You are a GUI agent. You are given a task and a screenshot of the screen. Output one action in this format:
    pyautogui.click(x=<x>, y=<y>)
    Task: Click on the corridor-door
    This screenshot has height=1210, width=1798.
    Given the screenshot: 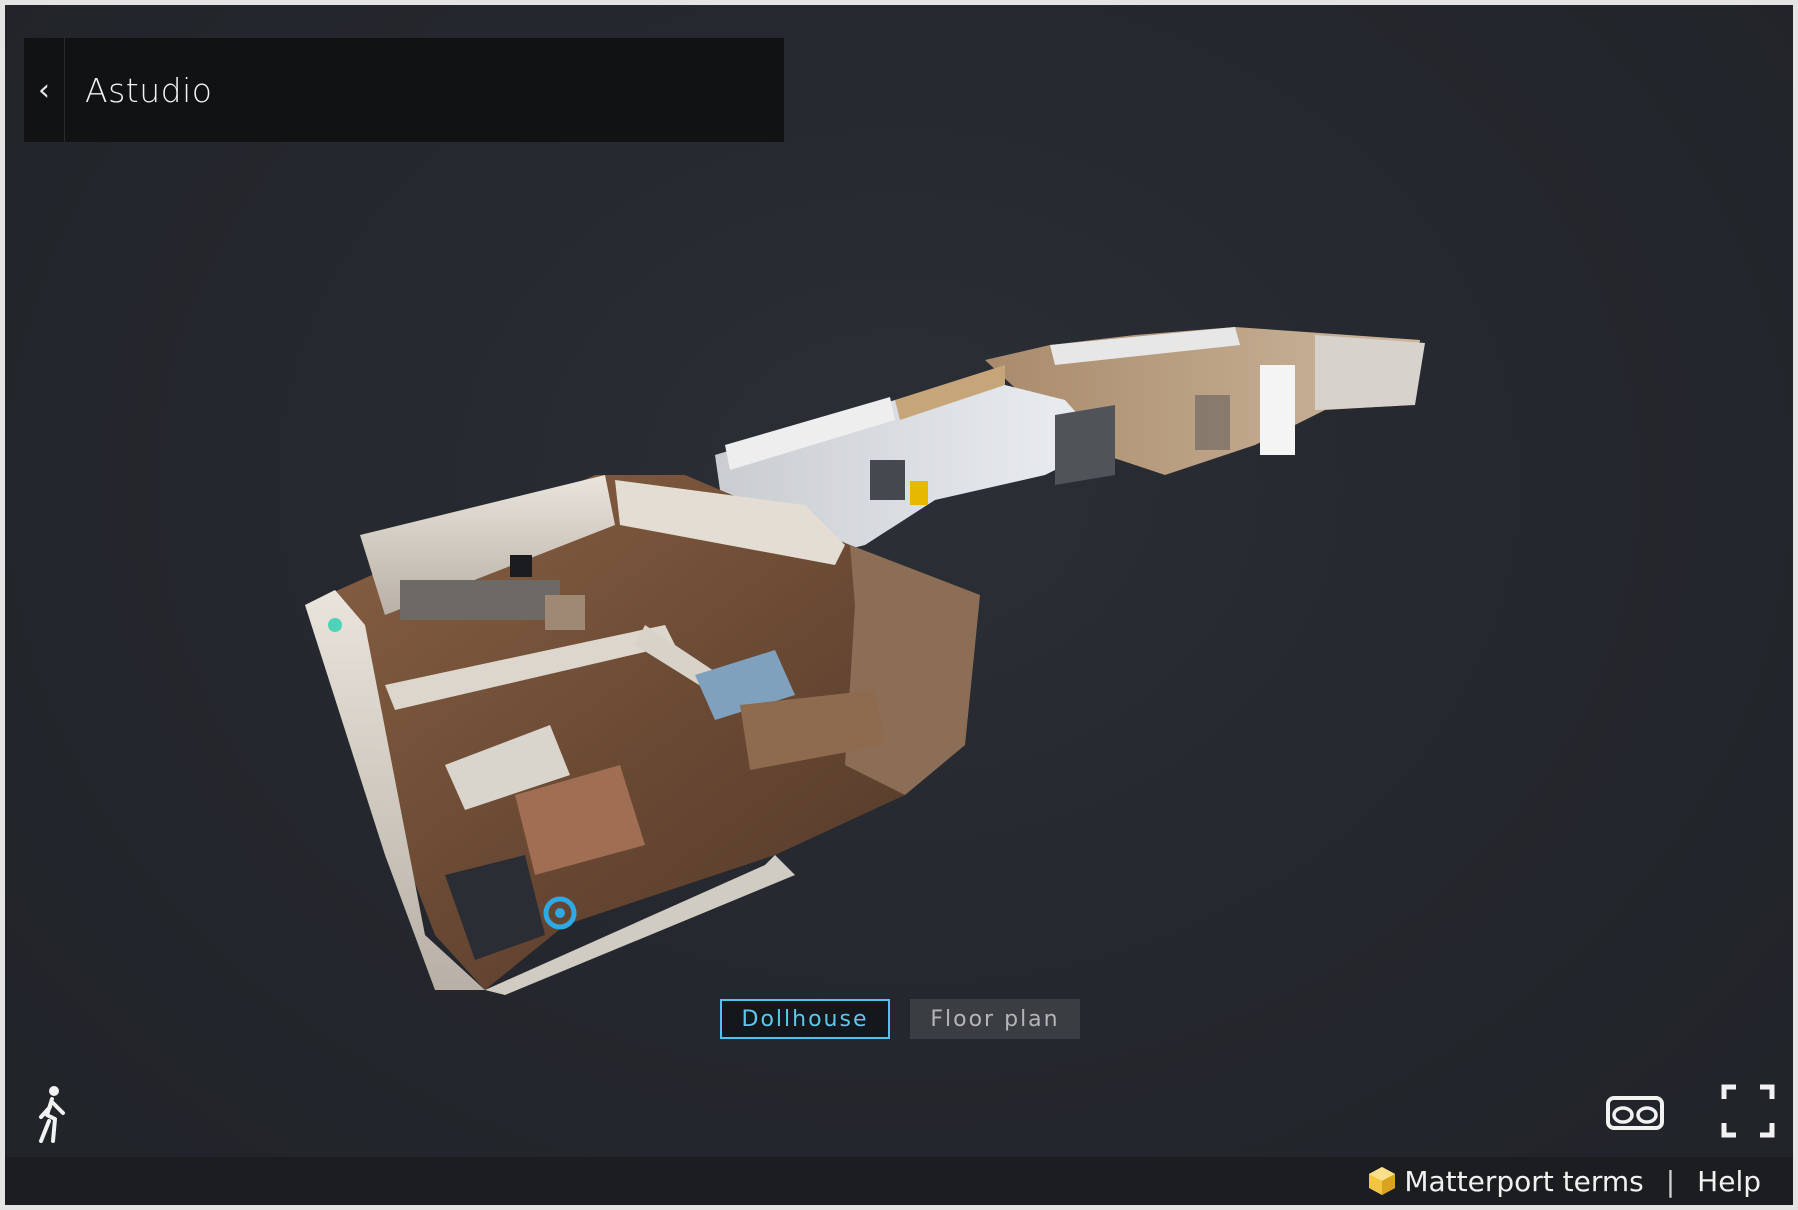 What is the action you would take?
    pyautogui.click(x=887, y=480)
    